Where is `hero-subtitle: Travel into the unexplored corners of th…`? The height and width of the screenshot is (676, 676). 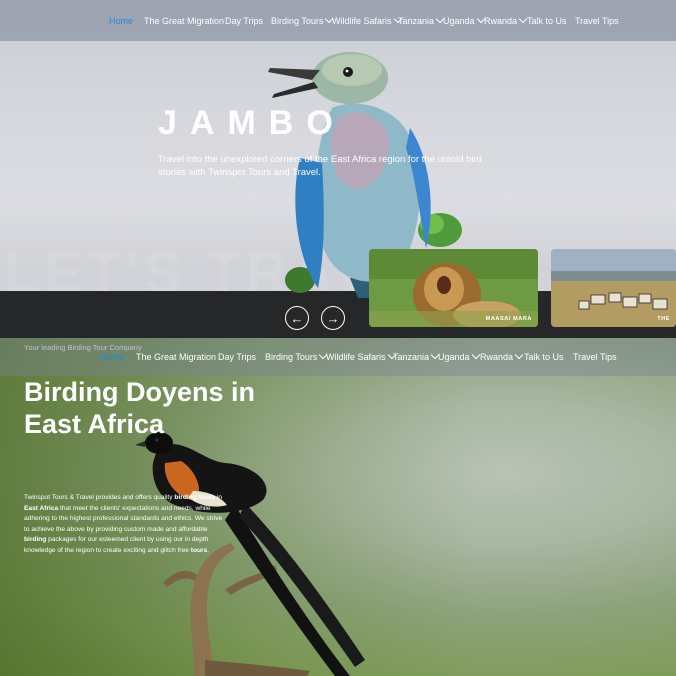 hero-subtitle: Travel into the unexplored corners of th… is located at coordinates (320, 166).